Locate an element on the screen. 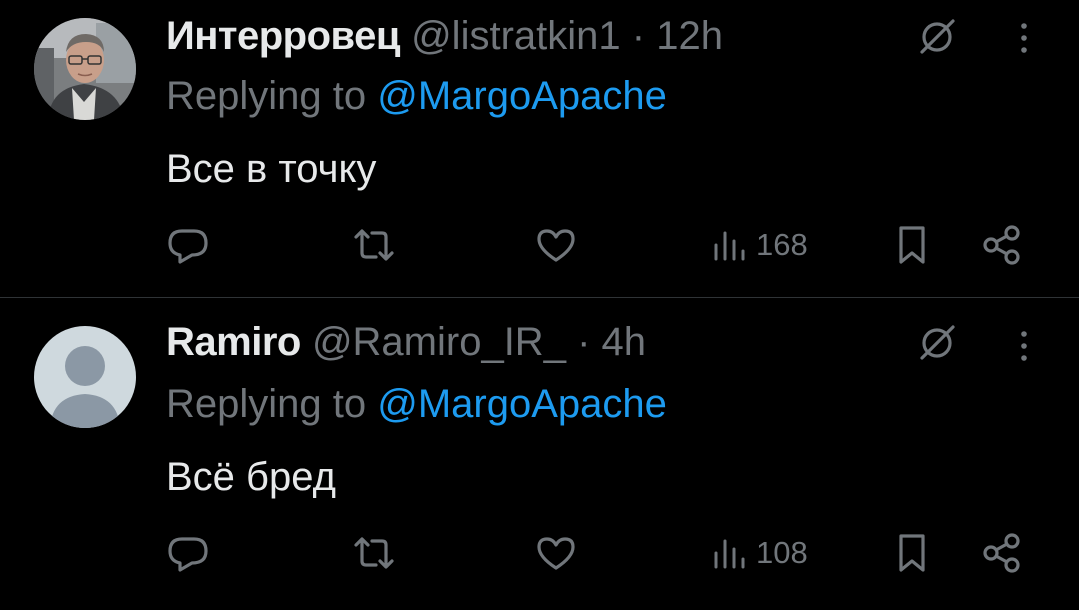 Image resolution: width=1079 pixels, height=610 pixels. views-icon is located at coordinates (729, 554).